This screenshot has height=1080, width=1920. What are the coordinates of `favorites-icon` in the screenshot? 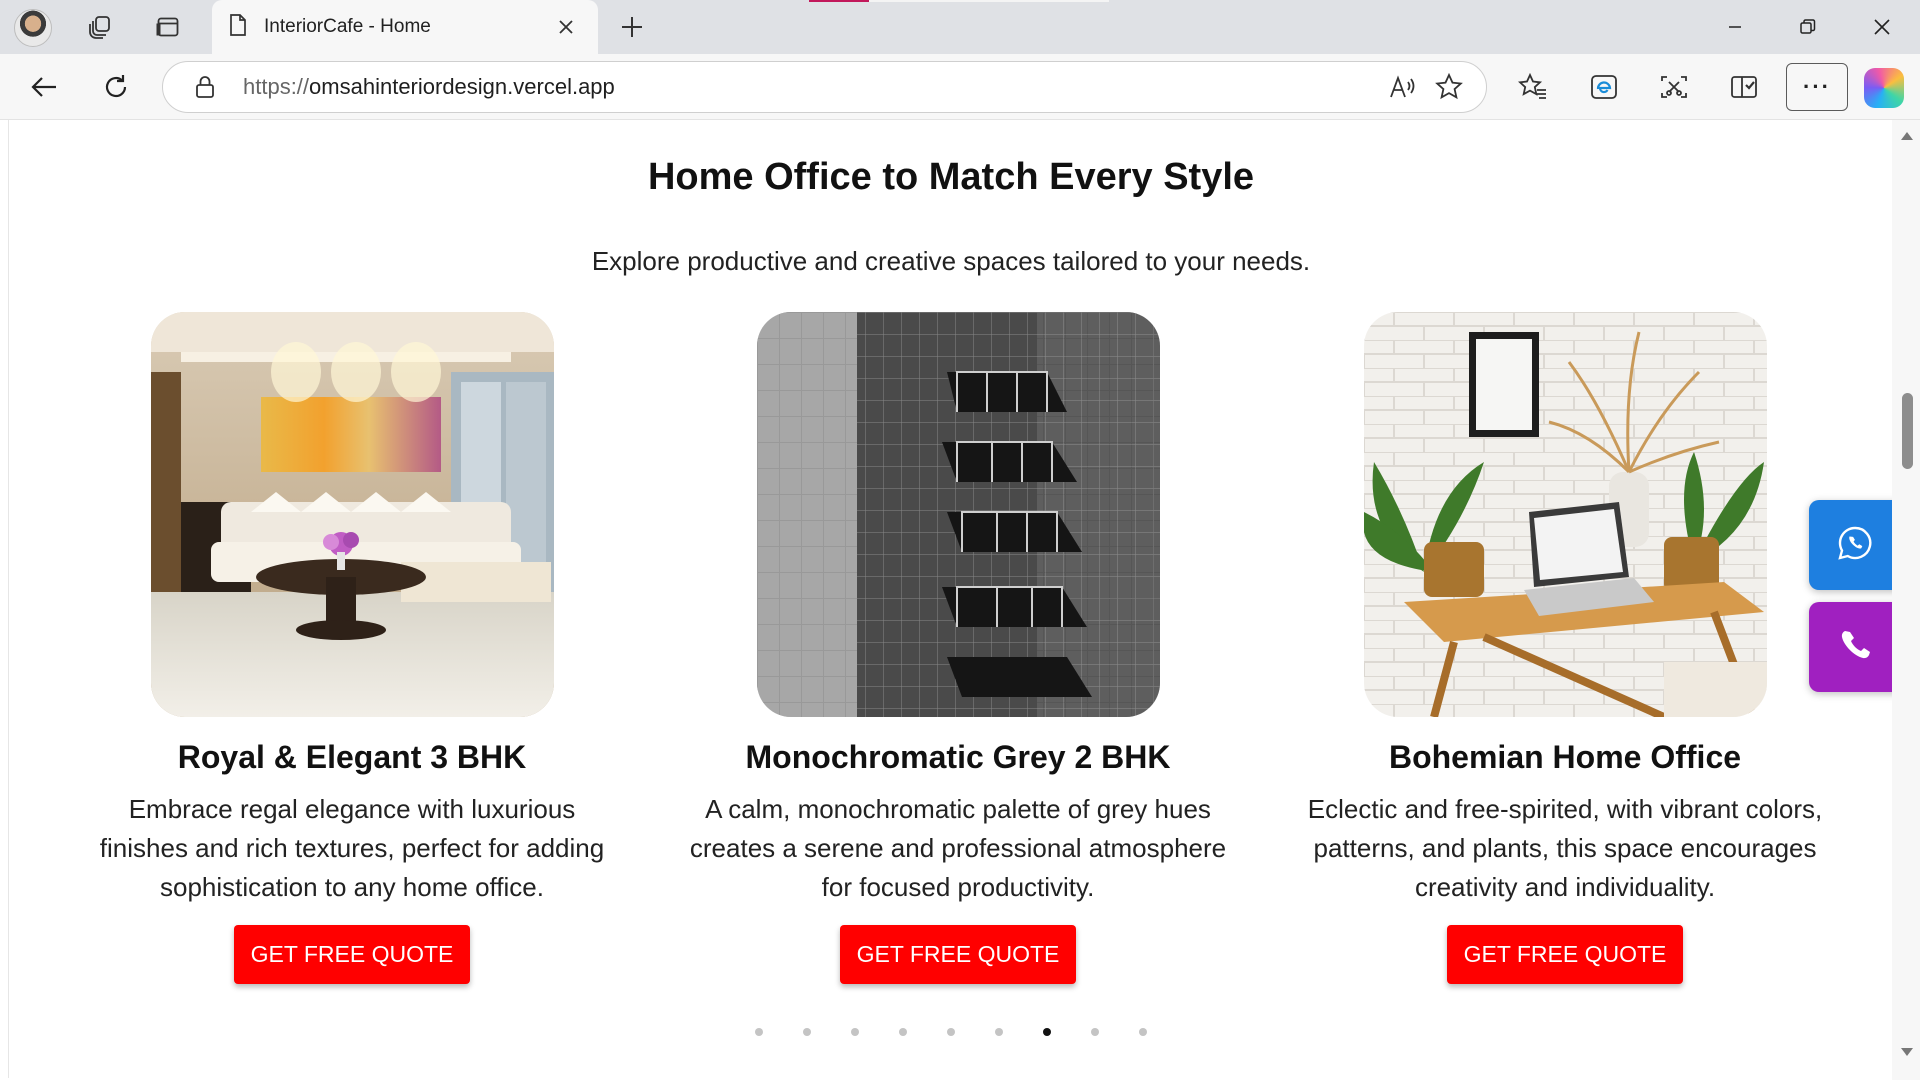 It's located at (1533, 87).